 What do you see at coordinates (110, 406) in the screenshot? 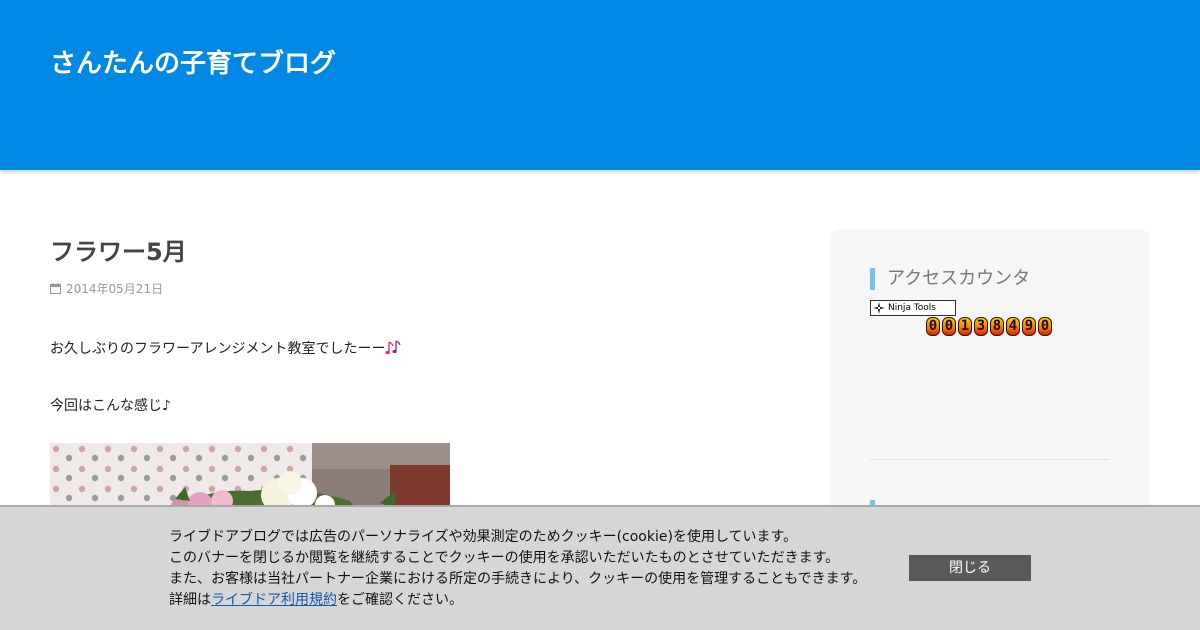
I see `article-paragraph: 今回はこんな感じ♪` at bounding box center [110, 406].